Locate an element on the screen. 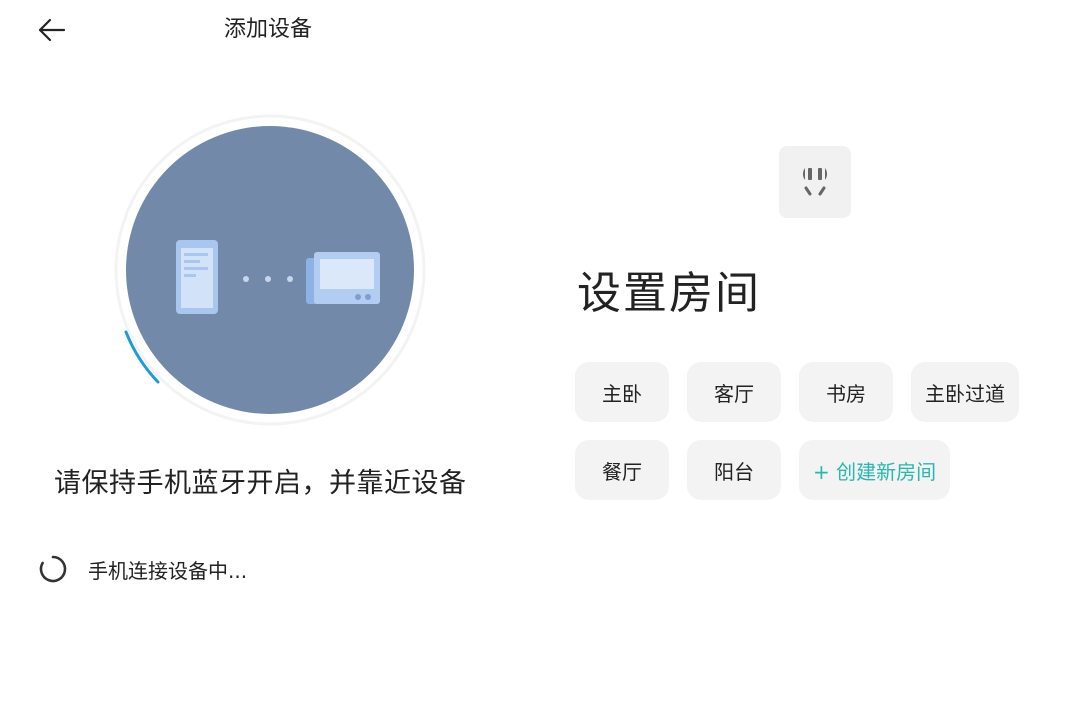 Image resolution: width=1080 pixels, height=704 pixels. arrow-left-icon is located at coordinates (52, 30).